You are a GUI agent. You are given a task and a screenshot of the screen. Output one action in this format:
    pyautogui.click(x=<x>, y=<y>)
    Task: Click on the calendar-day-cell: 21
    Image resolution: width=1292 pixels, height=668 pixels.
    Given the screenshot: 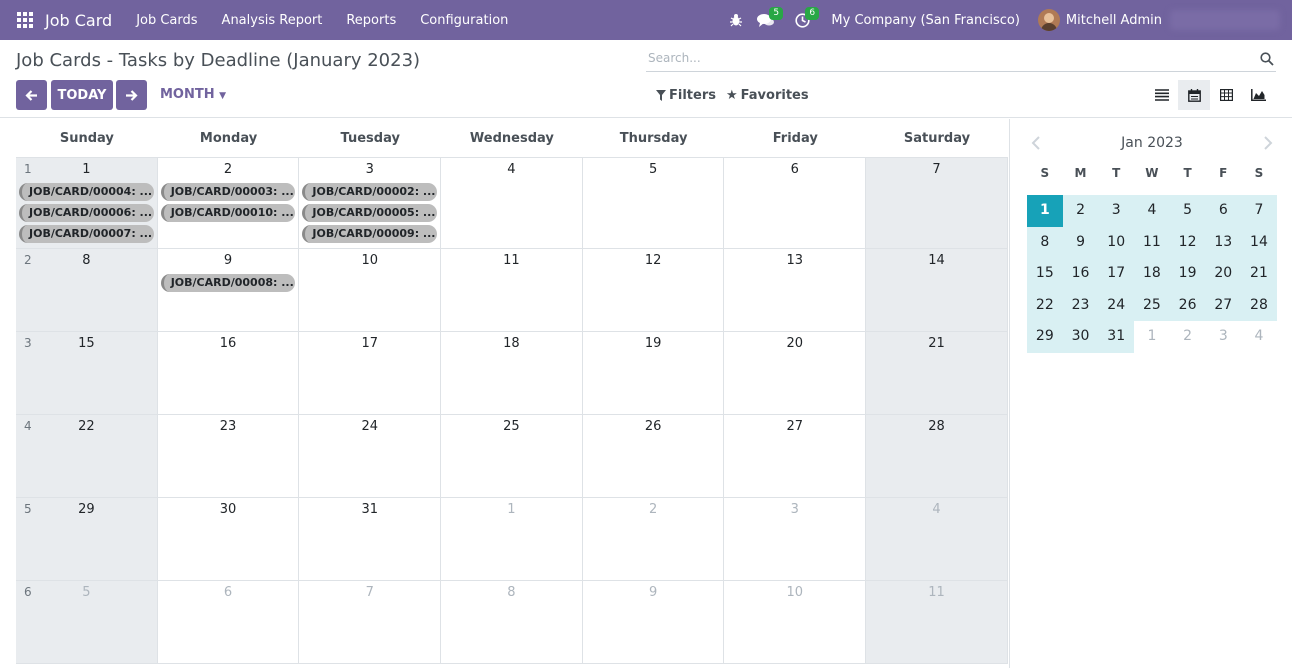 What is the action you would take?
    pyautogui.click(x=937, y=373)
    